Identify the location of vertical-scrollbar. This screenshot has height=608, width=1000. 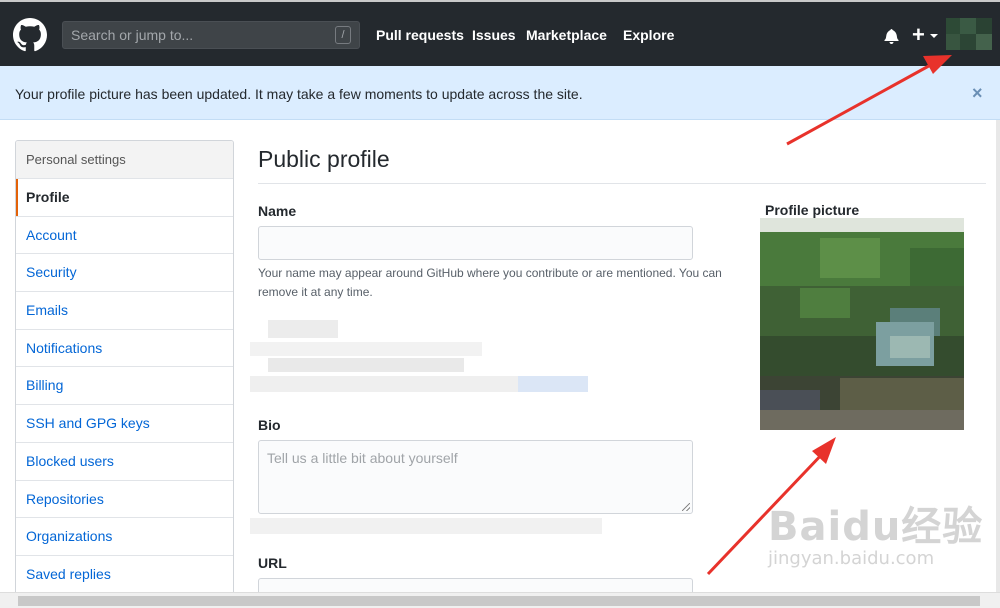
(998, 356).